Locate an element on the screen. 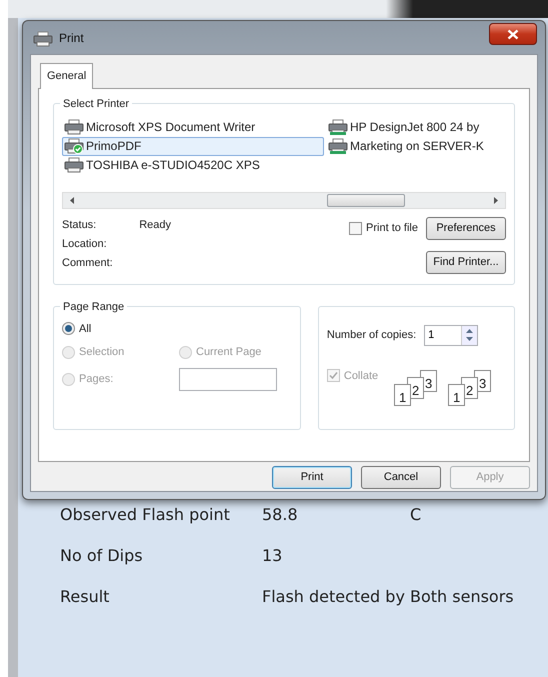  field-value: 13 is located at coordinates (273, 556).